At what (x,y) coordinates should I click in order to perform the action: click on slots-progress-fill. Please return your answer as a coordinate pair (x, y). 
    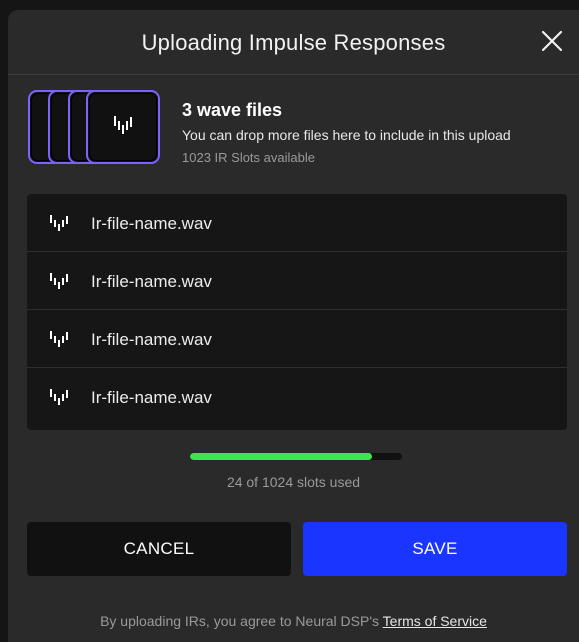
    Looking at the image, I should click on (281, 456).